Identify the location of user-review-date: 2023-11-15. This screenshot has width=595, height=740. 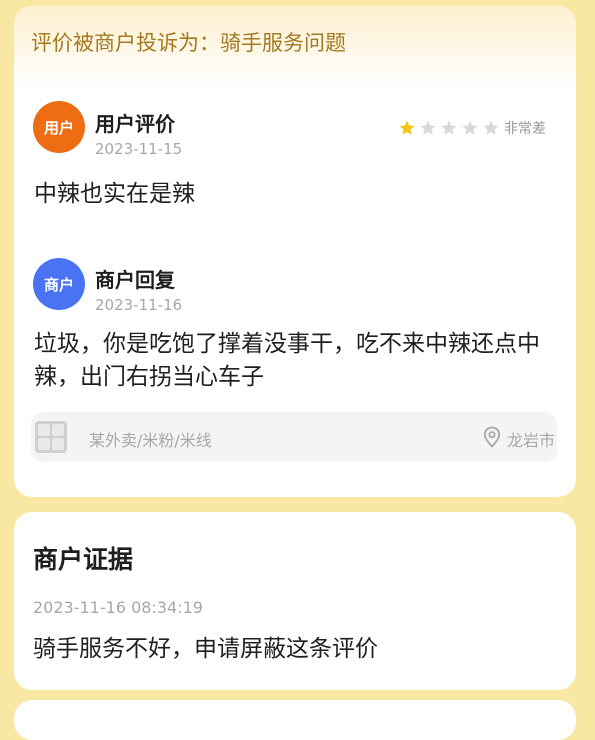
(139, 149).